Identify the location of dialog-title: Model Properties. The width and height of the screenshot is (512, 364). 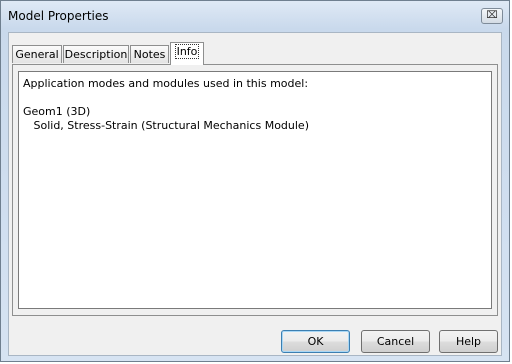
(58, 16).